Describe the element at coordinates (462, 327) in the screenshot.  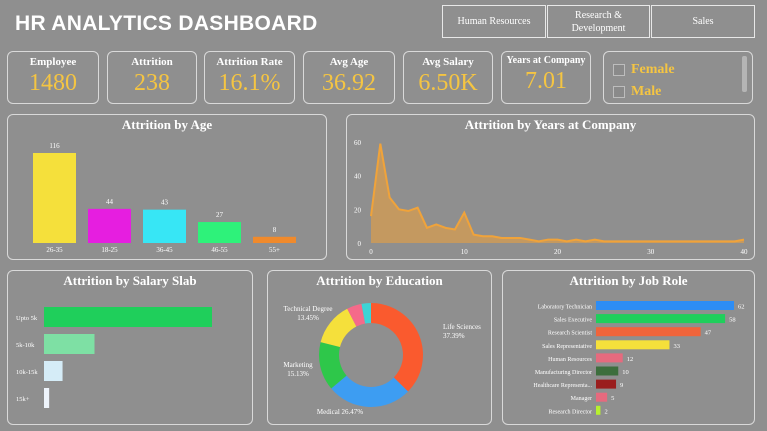
I see `data-label: Life Sciences` at that location.